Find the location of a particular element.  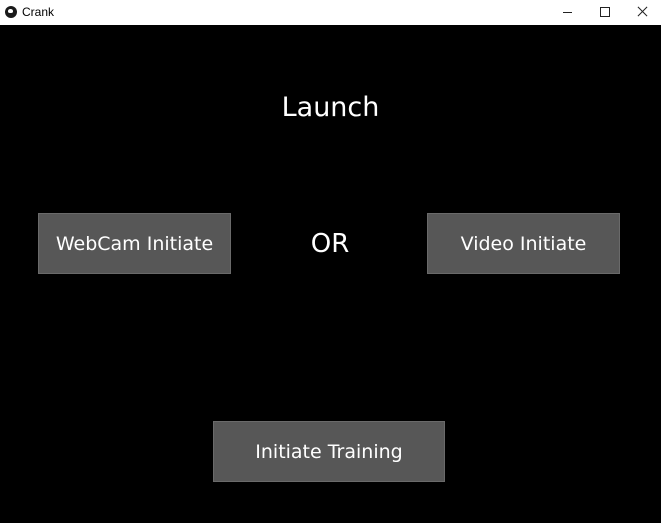

video-initiate-button: Video Initiate is located at coordinates (523, 243).